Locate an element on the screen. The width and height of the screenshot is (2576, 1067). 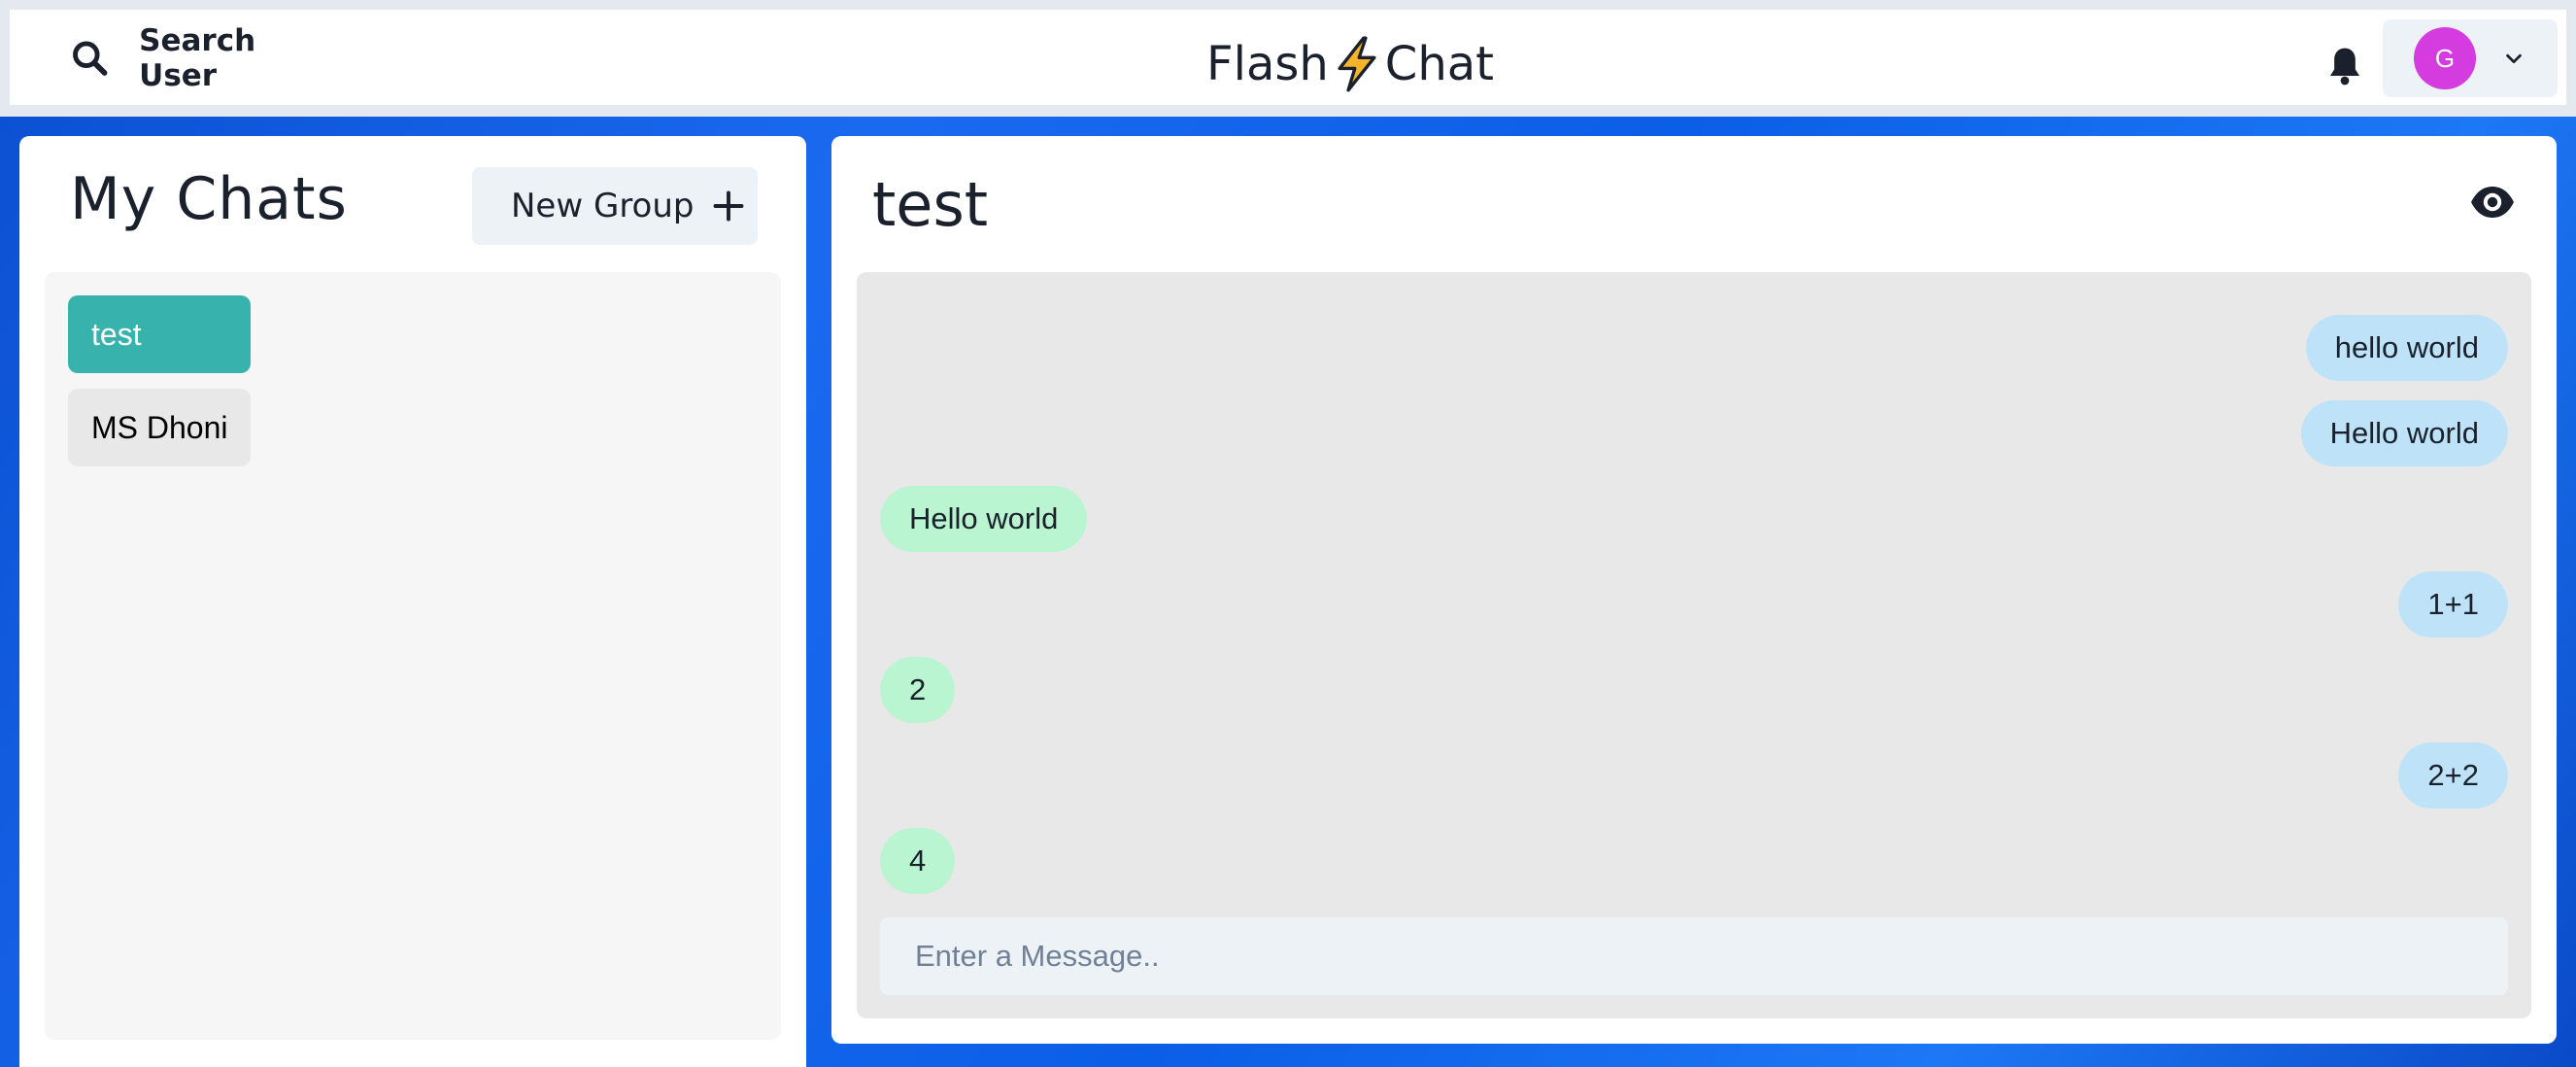
search-icon is located at coordinates (90, 58).